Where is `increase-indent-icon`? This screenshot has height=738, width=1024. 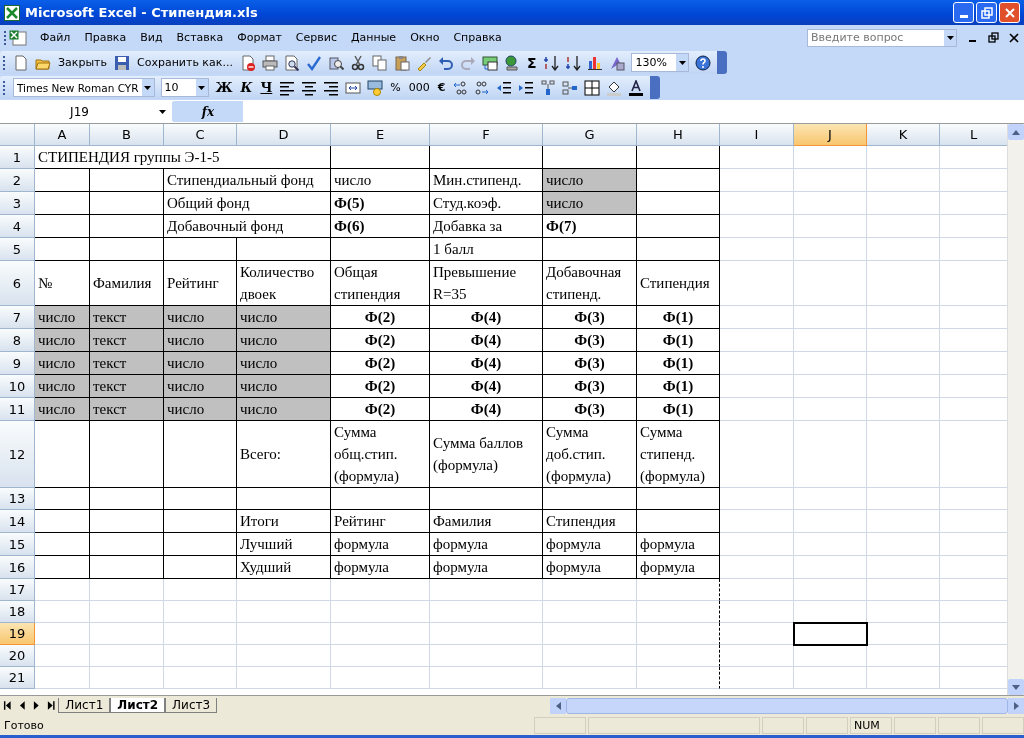 increase-indent-icon is located at coordinates (526, 87).